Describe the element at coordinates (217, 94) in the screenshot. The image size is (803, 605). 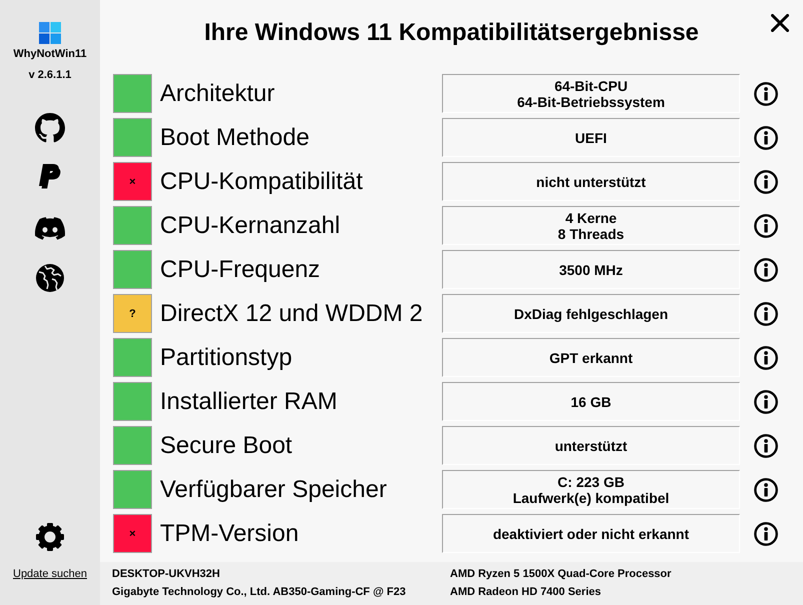
I see `check-label: Architektur` at that location.